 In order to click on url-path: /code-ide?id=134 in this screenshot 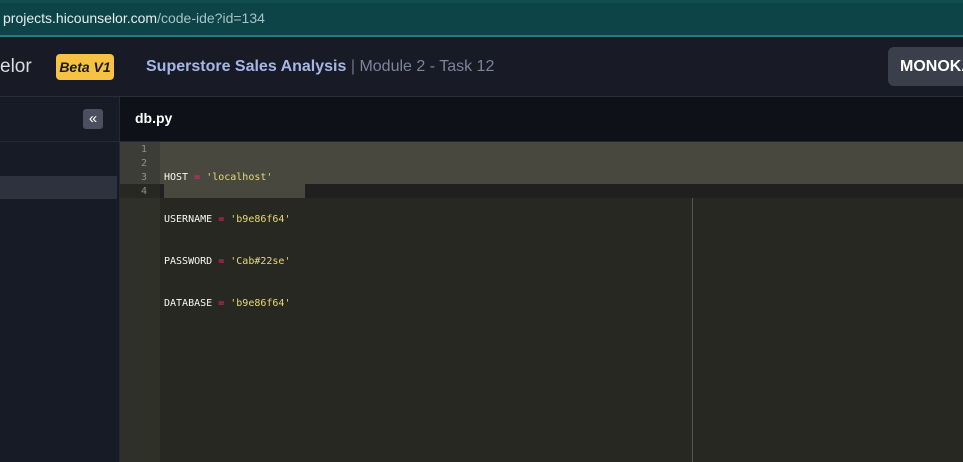, I will do `click(211, 18)`.